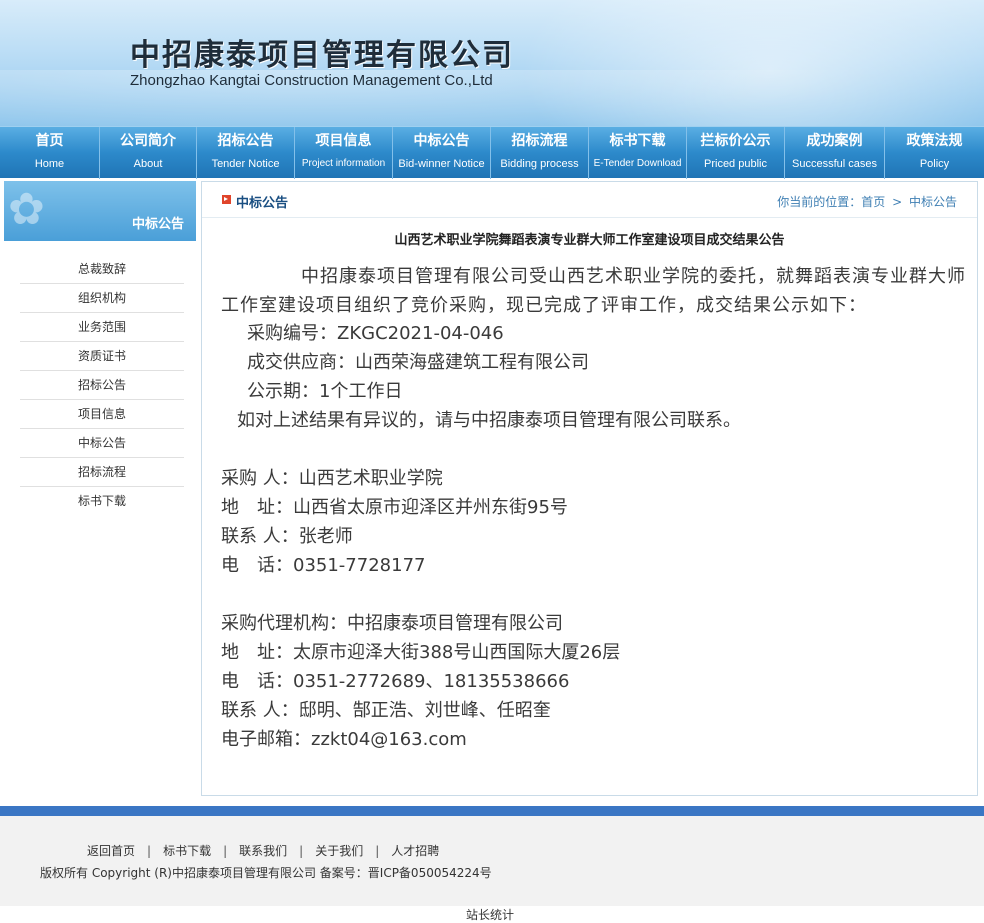 Image resolution: width=984 pixels, height=923 pixels. I want to click on publicity-period: 公示期：1个工作日, so click(325, 391).